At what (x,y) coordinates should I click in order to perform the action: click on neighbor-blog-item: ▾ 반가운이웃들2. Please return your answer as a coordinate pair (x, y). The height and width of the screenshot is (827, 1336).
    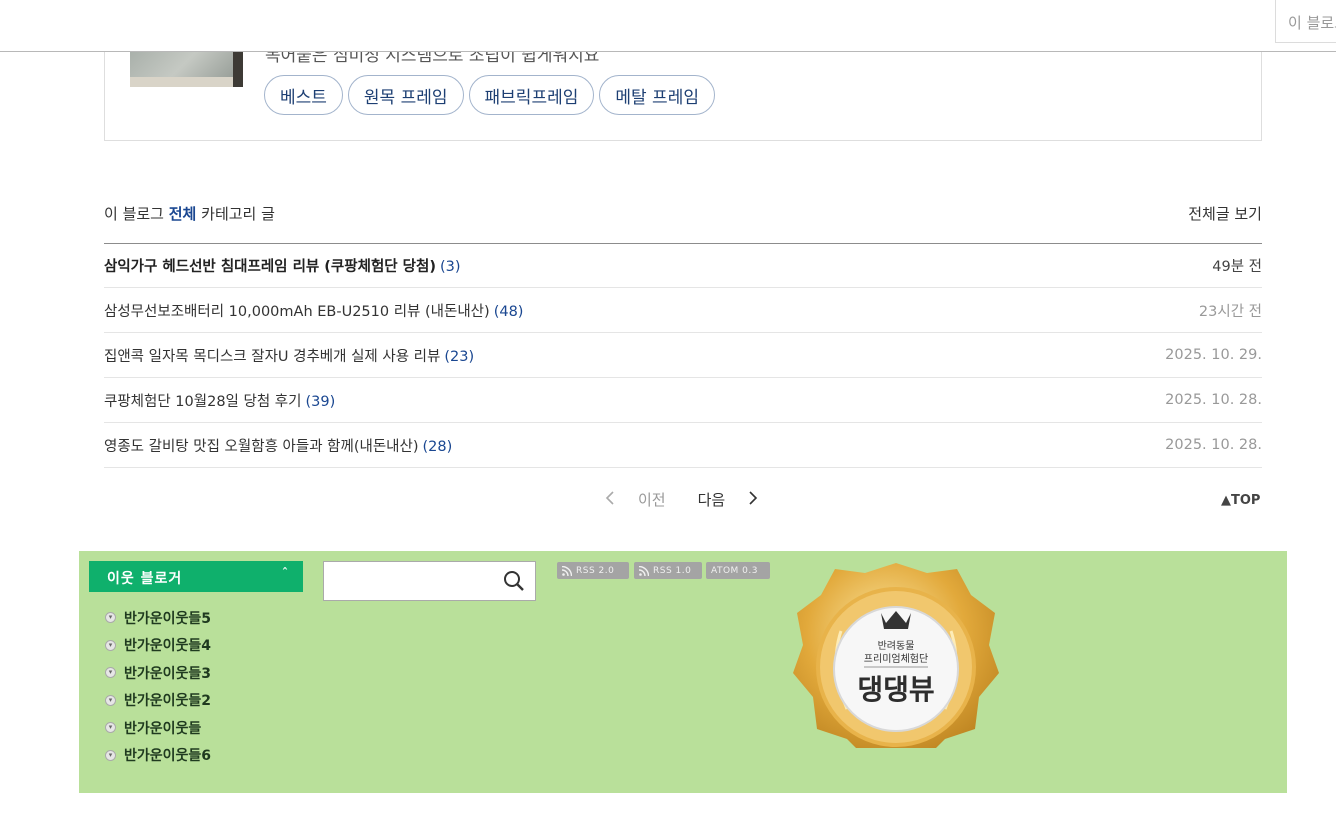
    Looking at the image, I should click on (158, 701).